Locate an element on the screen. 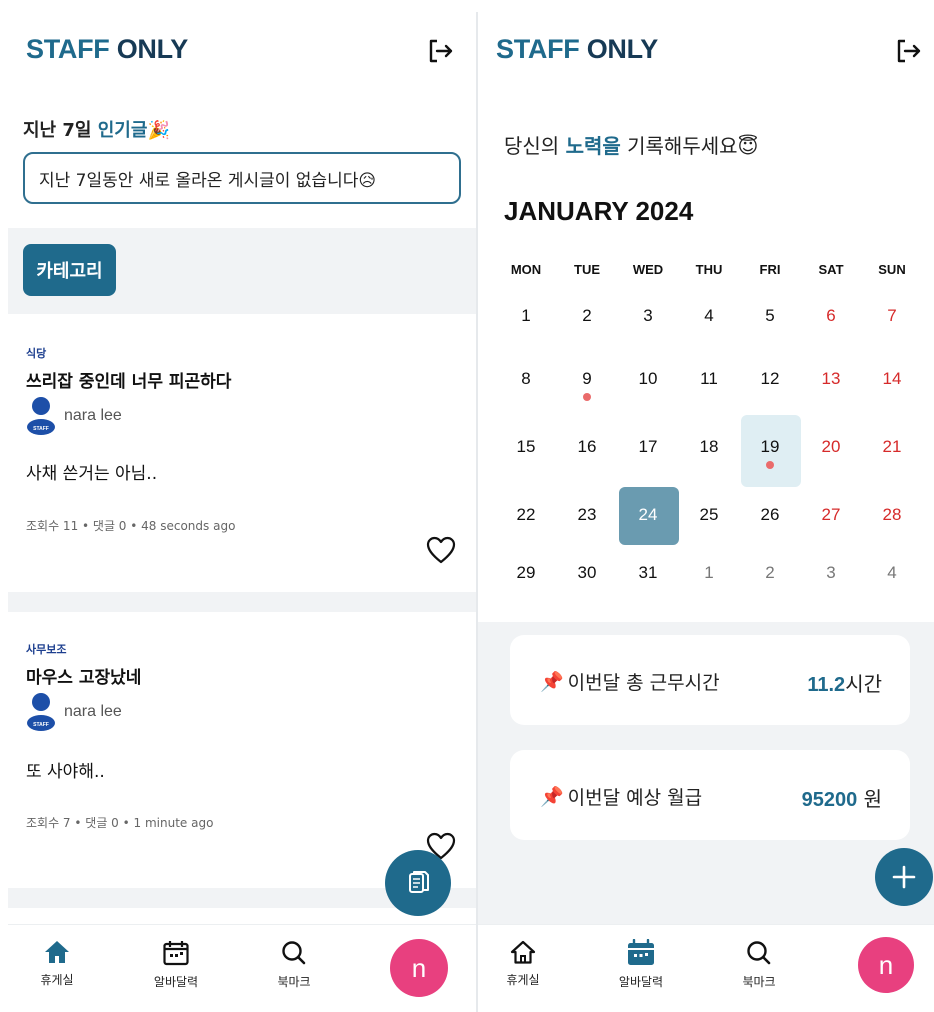 The image size is (934, 1012). calendar-day: 20 is located at coordinates (831, 447).